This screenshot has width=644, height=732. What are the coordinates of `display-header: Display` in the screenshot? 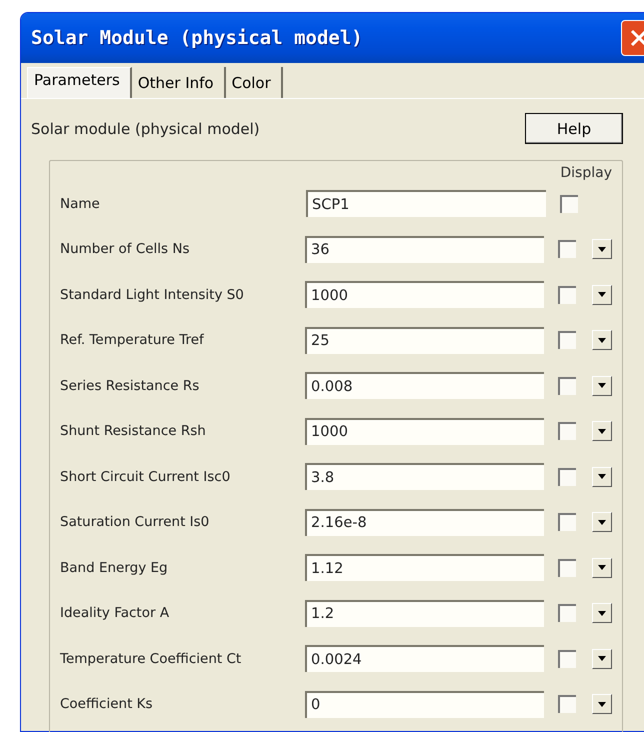 It's located at (586, 173).